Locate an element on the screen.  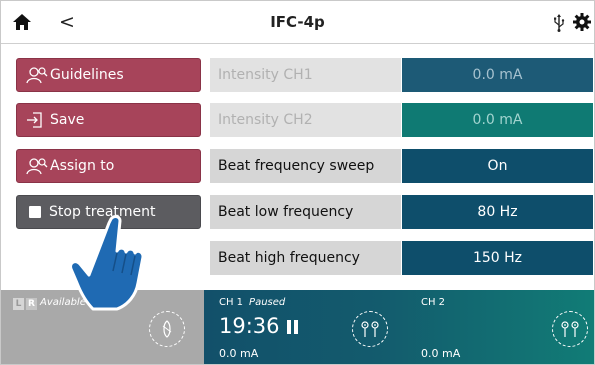
assign-icon is located at coordinates (37, 166).